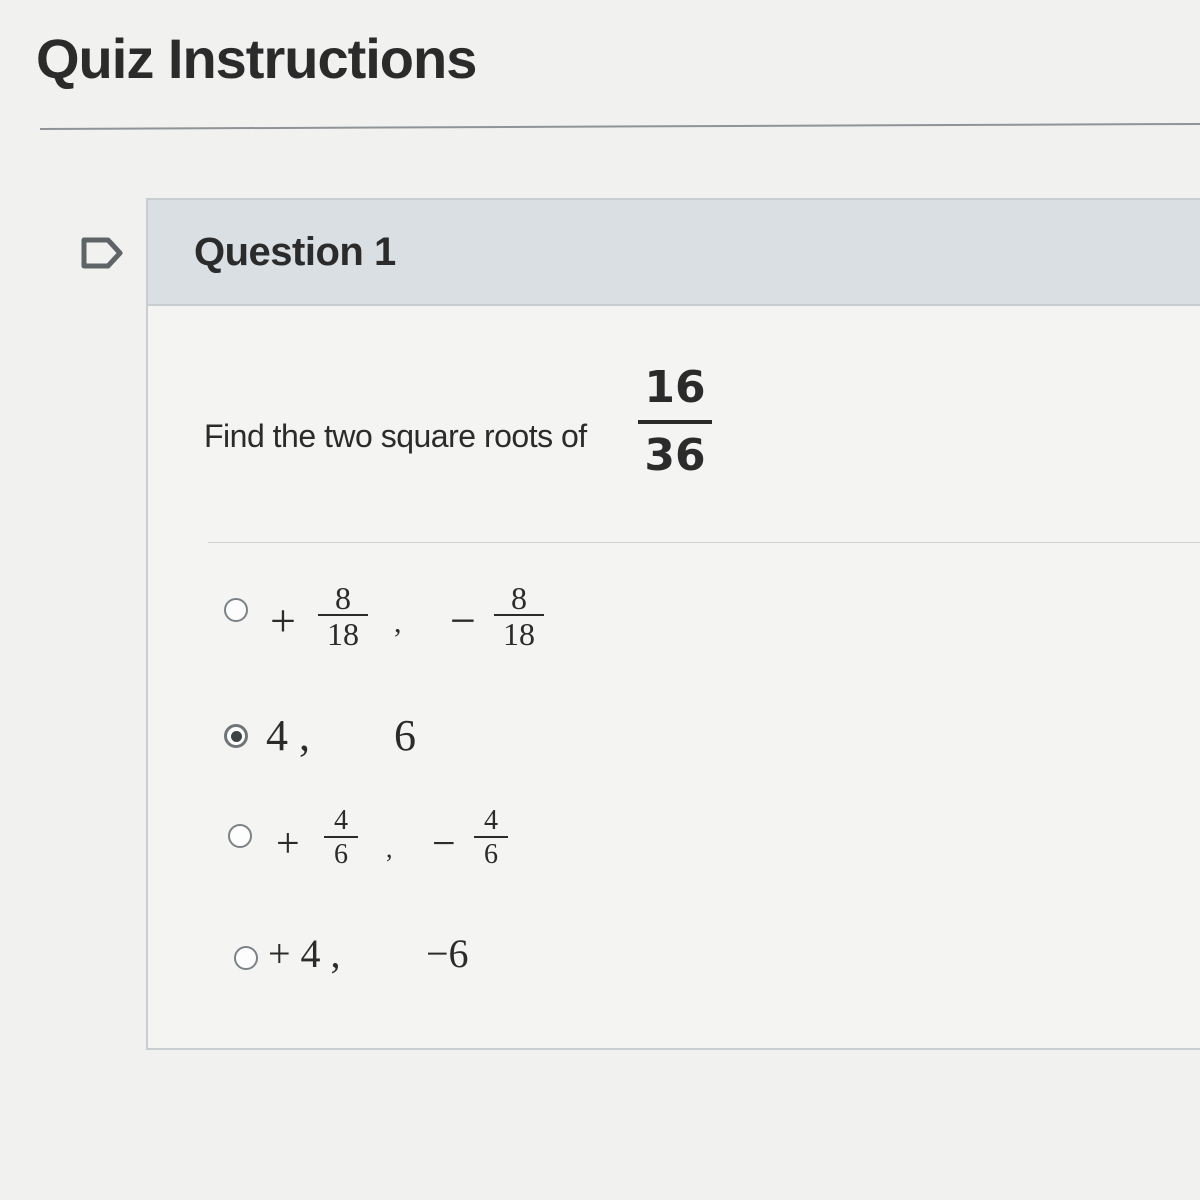 The width and height of the screenshot is (1200, 1200). I want to click on flag-question-icon, so click(102, 253).